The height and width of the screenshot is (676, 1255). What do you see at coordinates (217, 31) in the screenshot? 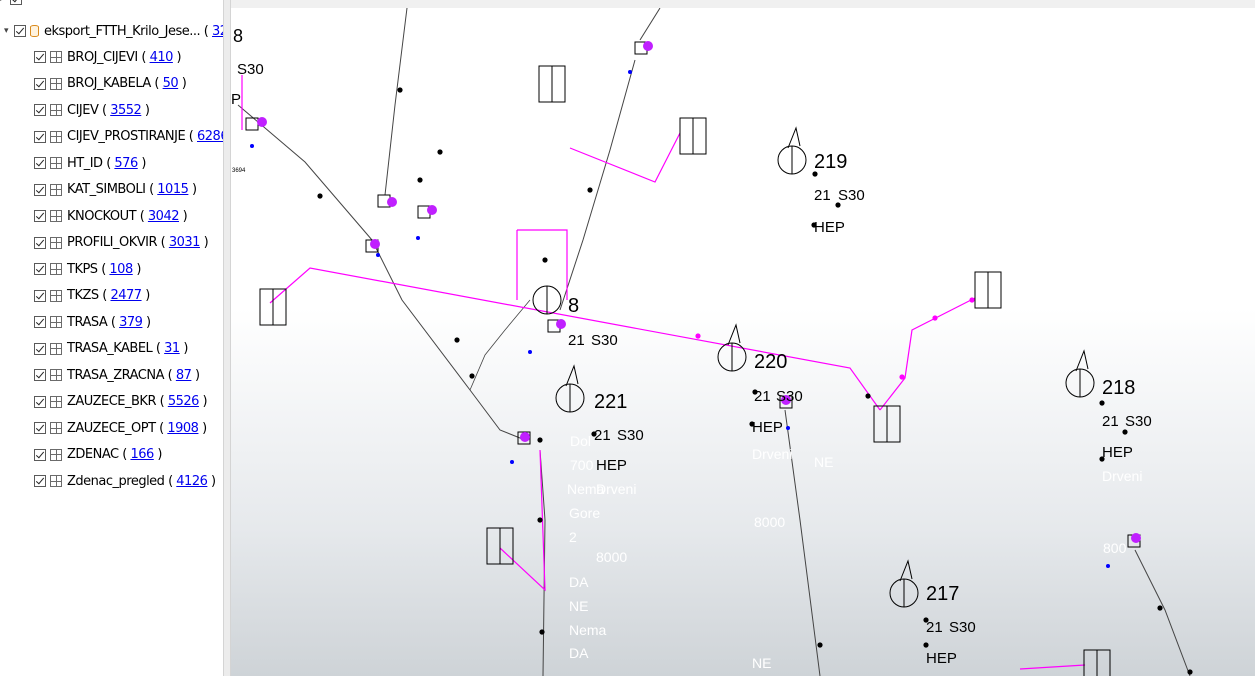
I see `root-layer-count: 3277` at bounding box center [217, 31].